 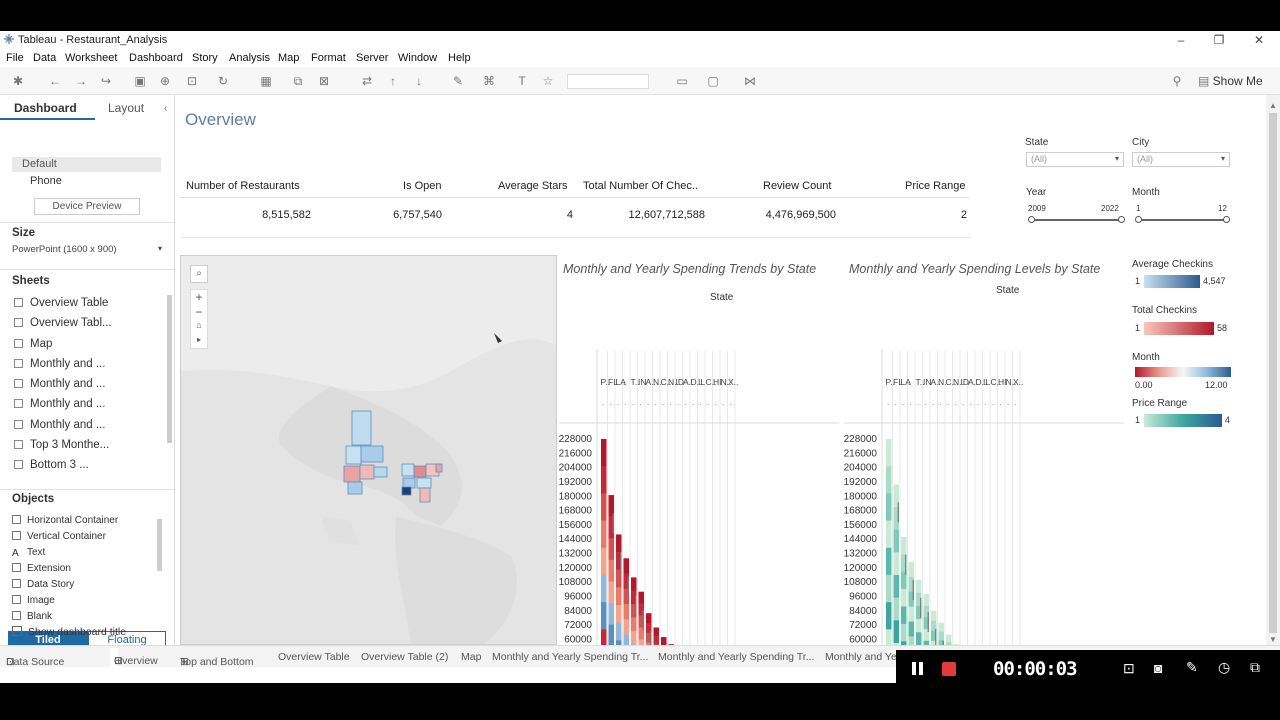 What do you see at coordinates (1181, 159) in the screenshot?
I see `city-filter-dropdown: (All) ▾` at bounding box center [1181, 159].